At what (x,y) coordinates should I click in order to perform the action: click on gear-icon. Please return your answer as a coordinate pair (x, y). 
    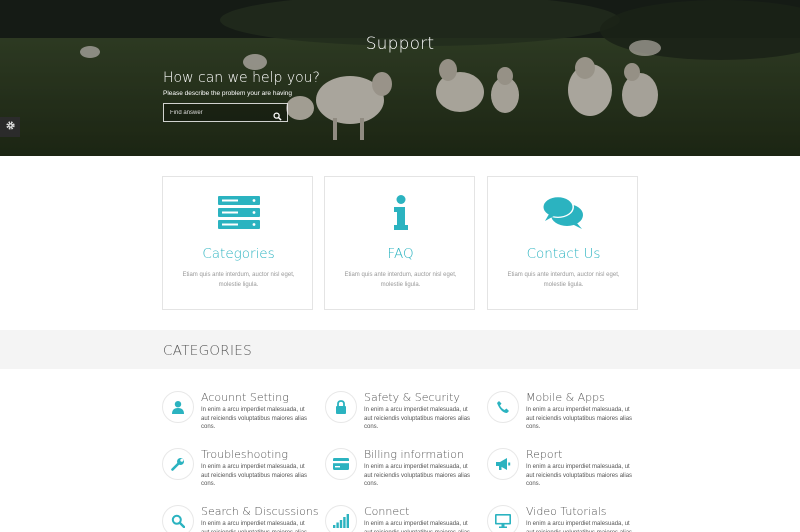
    Looking at the image, I should click on (10, 127).